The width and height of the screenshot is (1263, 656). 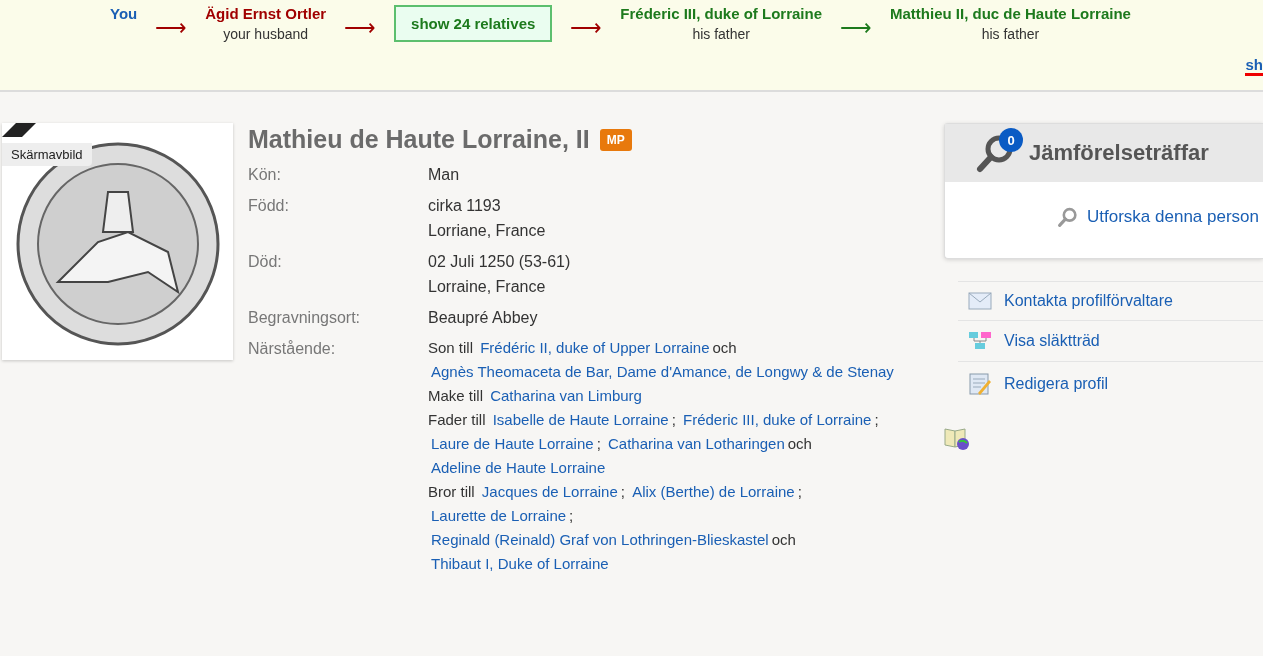 What do you see at coordinates (1052, 341) in the screenshot?
I see `action-link: Visa släktträd` at bounding box center [1052, 341].